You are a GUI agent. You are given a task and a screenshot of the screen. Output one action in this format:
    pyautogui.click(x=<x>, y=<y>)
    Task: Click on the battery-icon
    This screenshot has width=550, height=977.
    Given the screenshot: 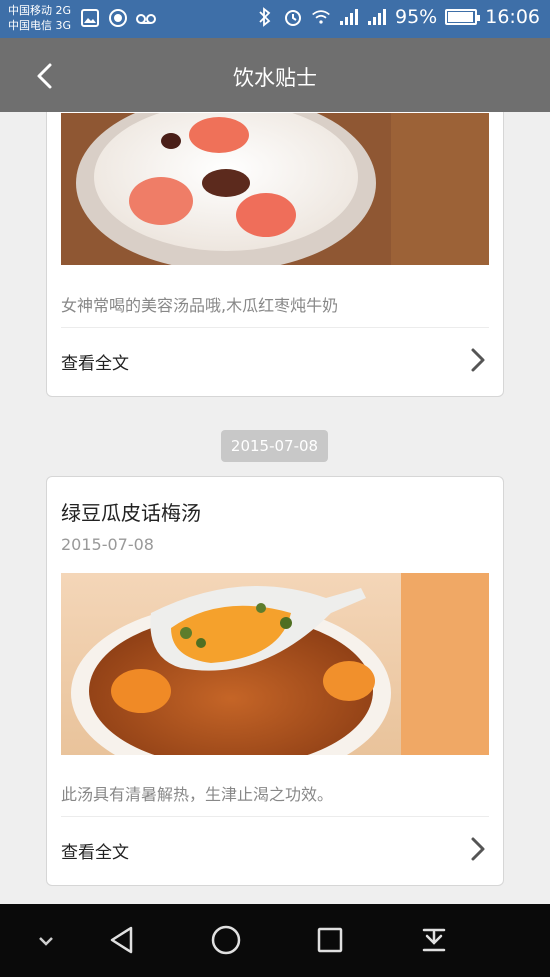 What is the action you would take?
    pyautogui.click(x=463, y=17)
    